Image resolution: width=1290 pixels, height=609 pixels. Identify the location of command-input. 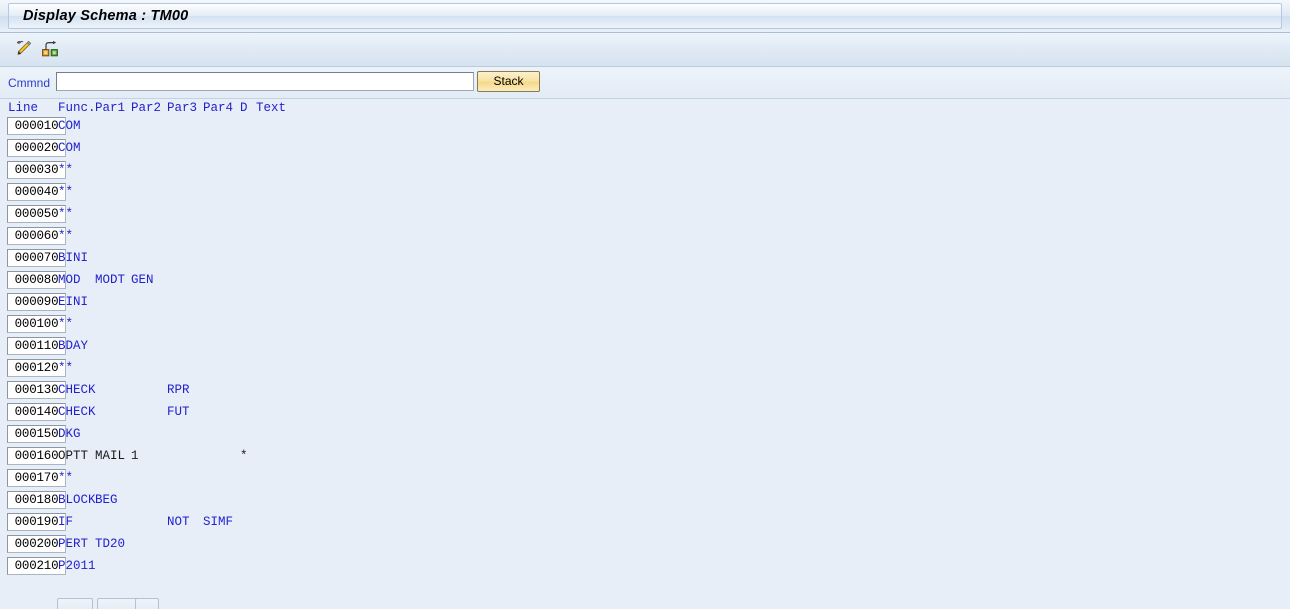
(265, 81).